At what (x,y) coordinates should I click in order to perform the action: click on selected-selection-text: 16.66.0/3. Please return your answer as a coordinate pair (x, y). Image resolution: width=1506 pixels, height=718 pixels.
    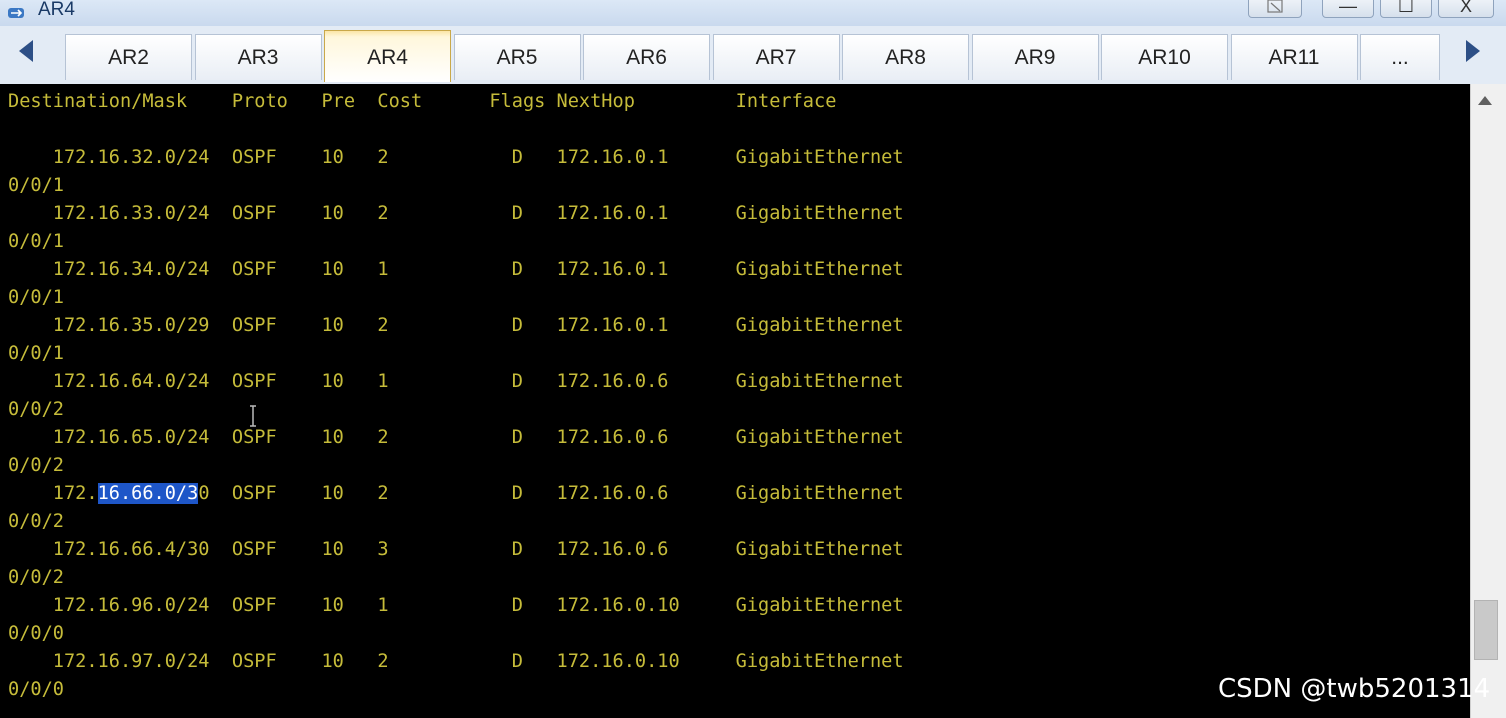
    Looking at the image, I should click on (148, 493).